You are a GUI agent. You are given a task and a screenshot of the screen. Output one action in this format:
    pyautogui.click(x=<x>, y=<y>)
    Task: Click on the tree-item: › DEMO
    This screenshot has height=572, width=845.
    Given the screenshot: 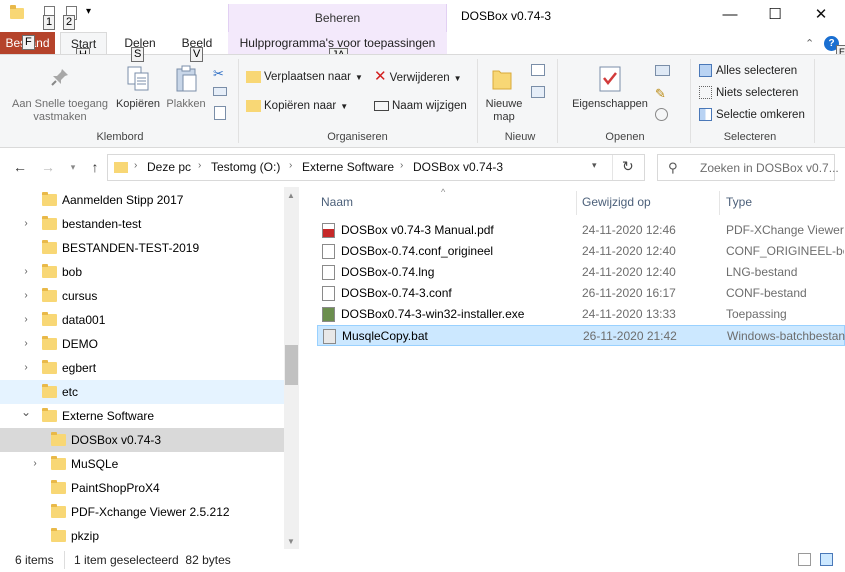 What is the action you would take?
    pyautogui.click(x=142, y=344)
    